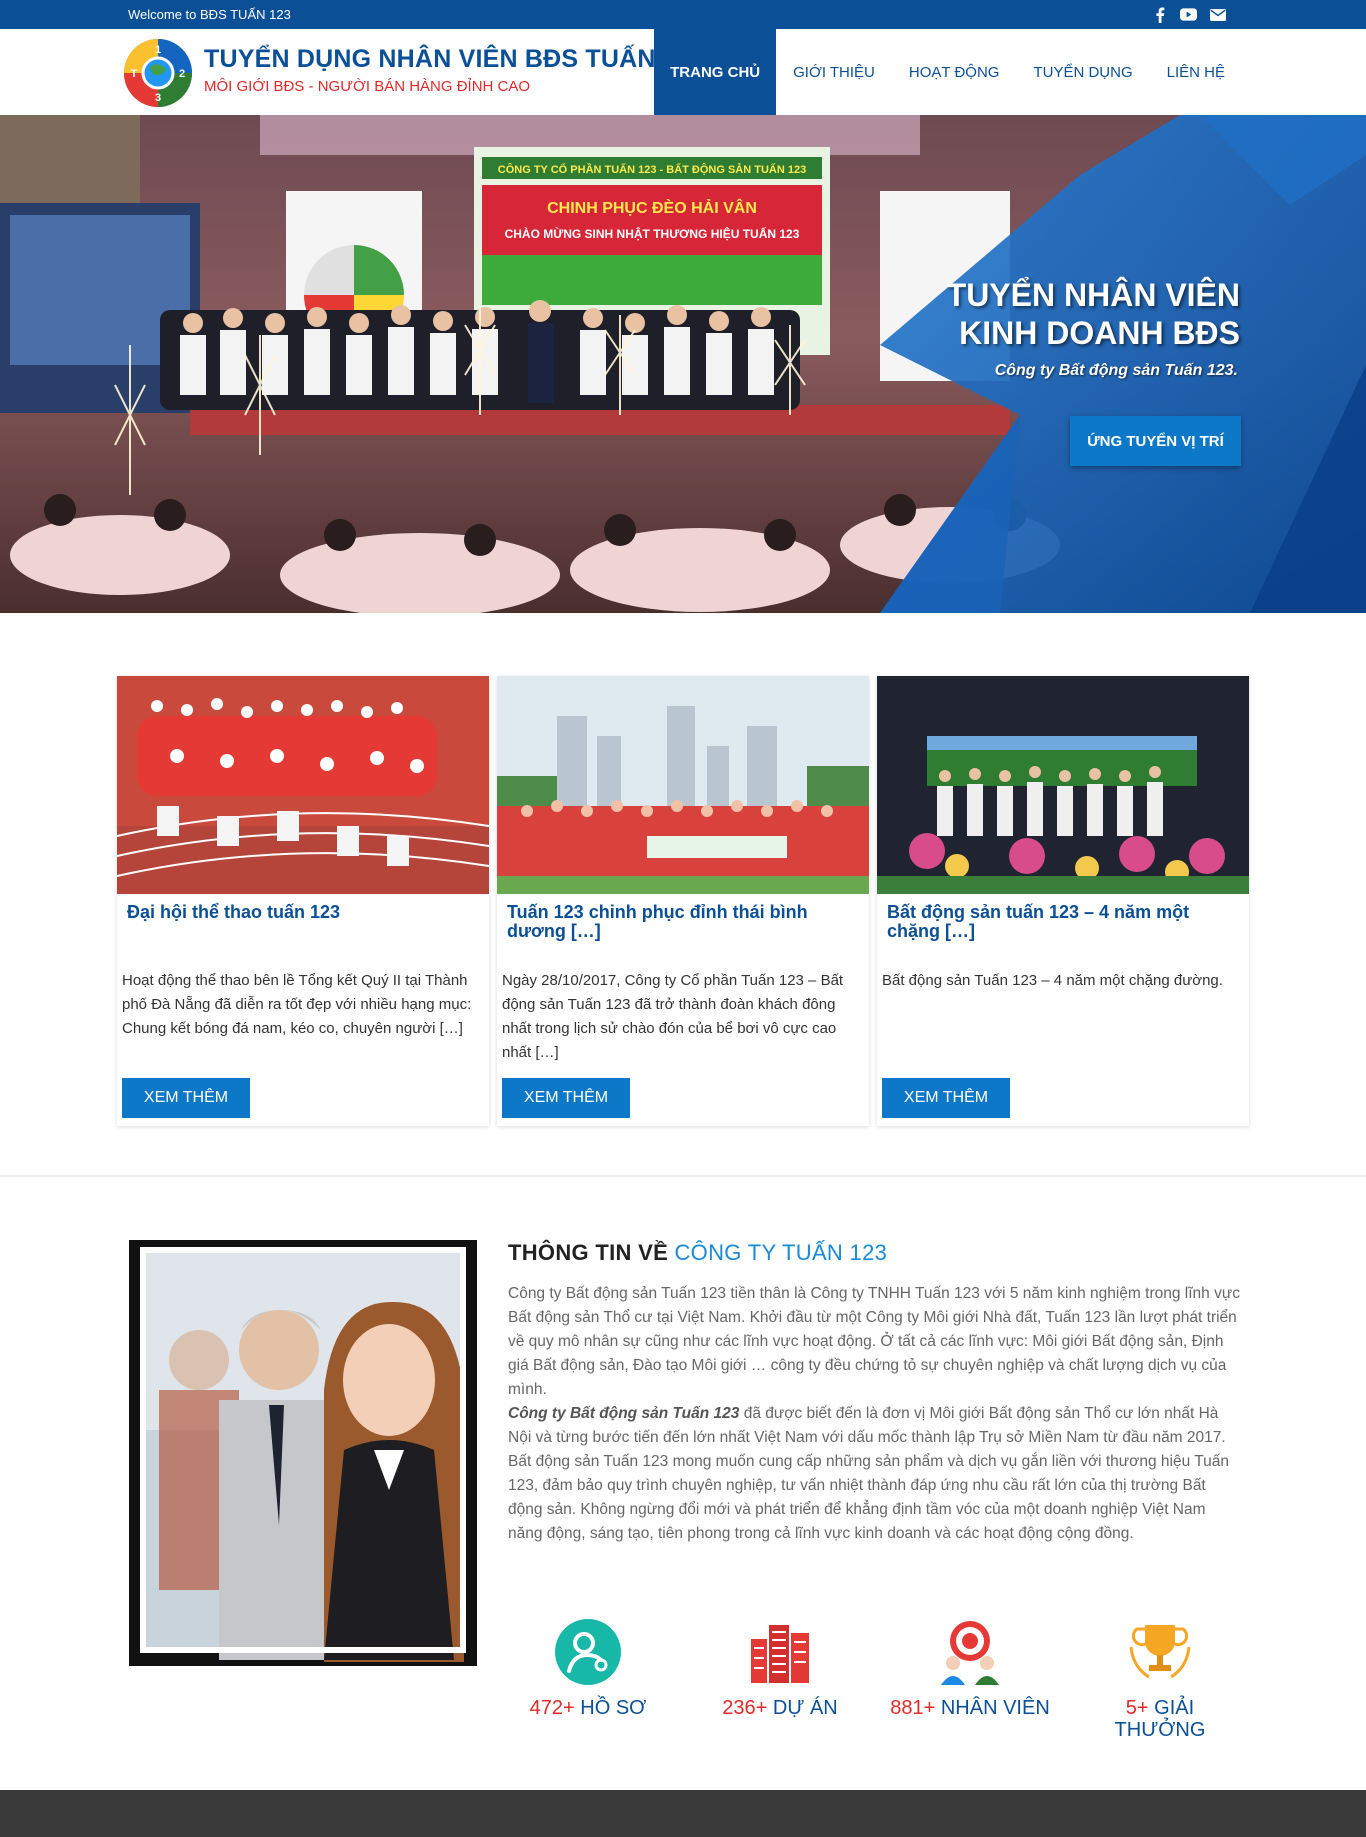 This screenshot has width=1366, height=1837. What do you see at coordinates (1116, 370) in the screenshot?
I see `hero-subtitle: Công ty Bất động sản Tuấn 123.` at bounding box center [1116, 370].